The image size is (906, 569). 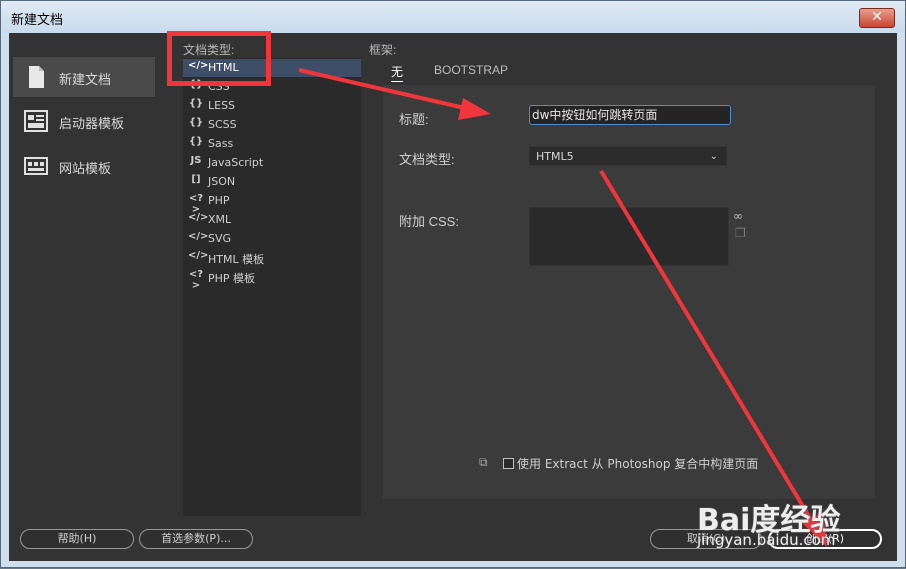 I want to click on watermark-url: jingyan.baidu.com, so click(x=766, y=540).